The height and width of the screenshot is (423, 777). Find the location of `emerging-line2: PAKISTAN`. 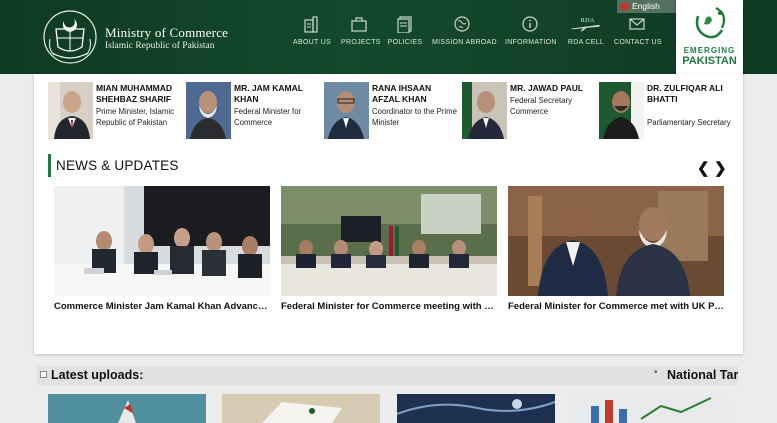

emerging-line2: PAKISTAN is located at coordinates (709, 61).